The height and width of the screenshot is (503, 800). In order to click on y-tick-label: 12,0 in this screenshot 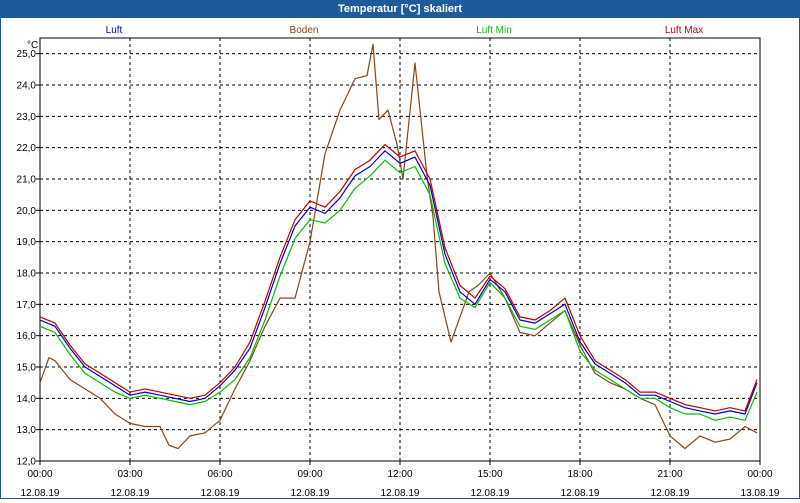, I will do `click(27, 462)`.